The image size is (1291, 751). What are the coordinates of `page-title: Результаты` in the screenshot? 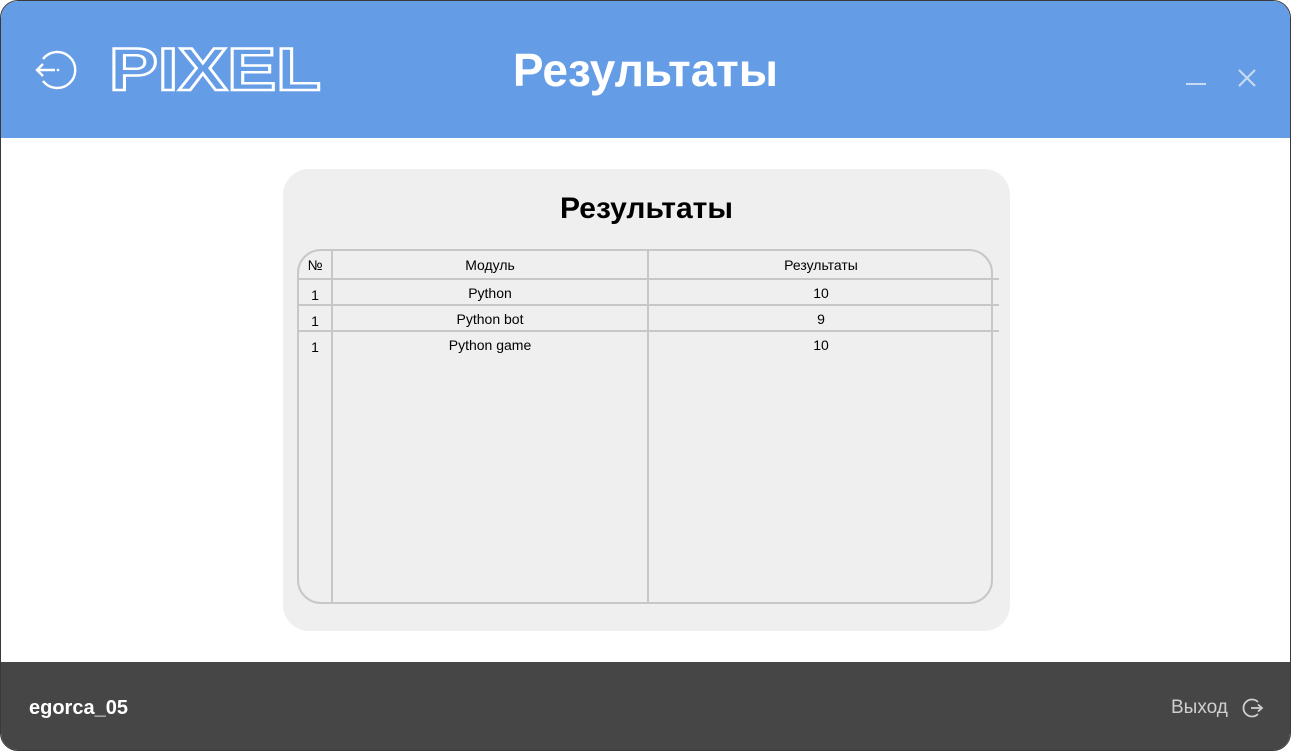 It's located at (645, 70).